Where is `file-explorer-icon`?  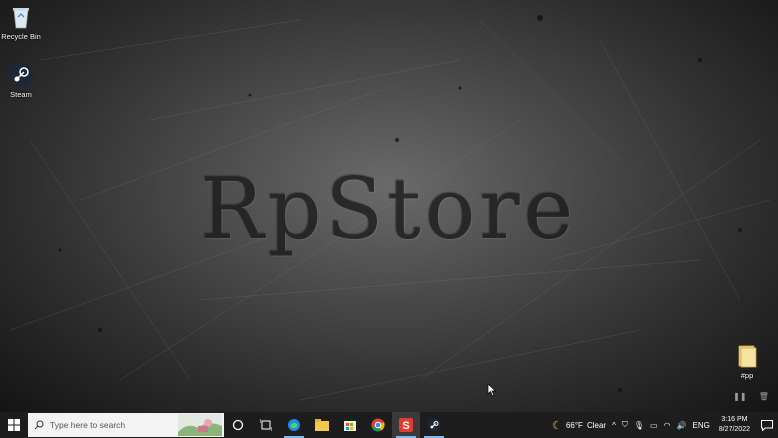
file-explorer-icon is located at coordinates (322, 425).